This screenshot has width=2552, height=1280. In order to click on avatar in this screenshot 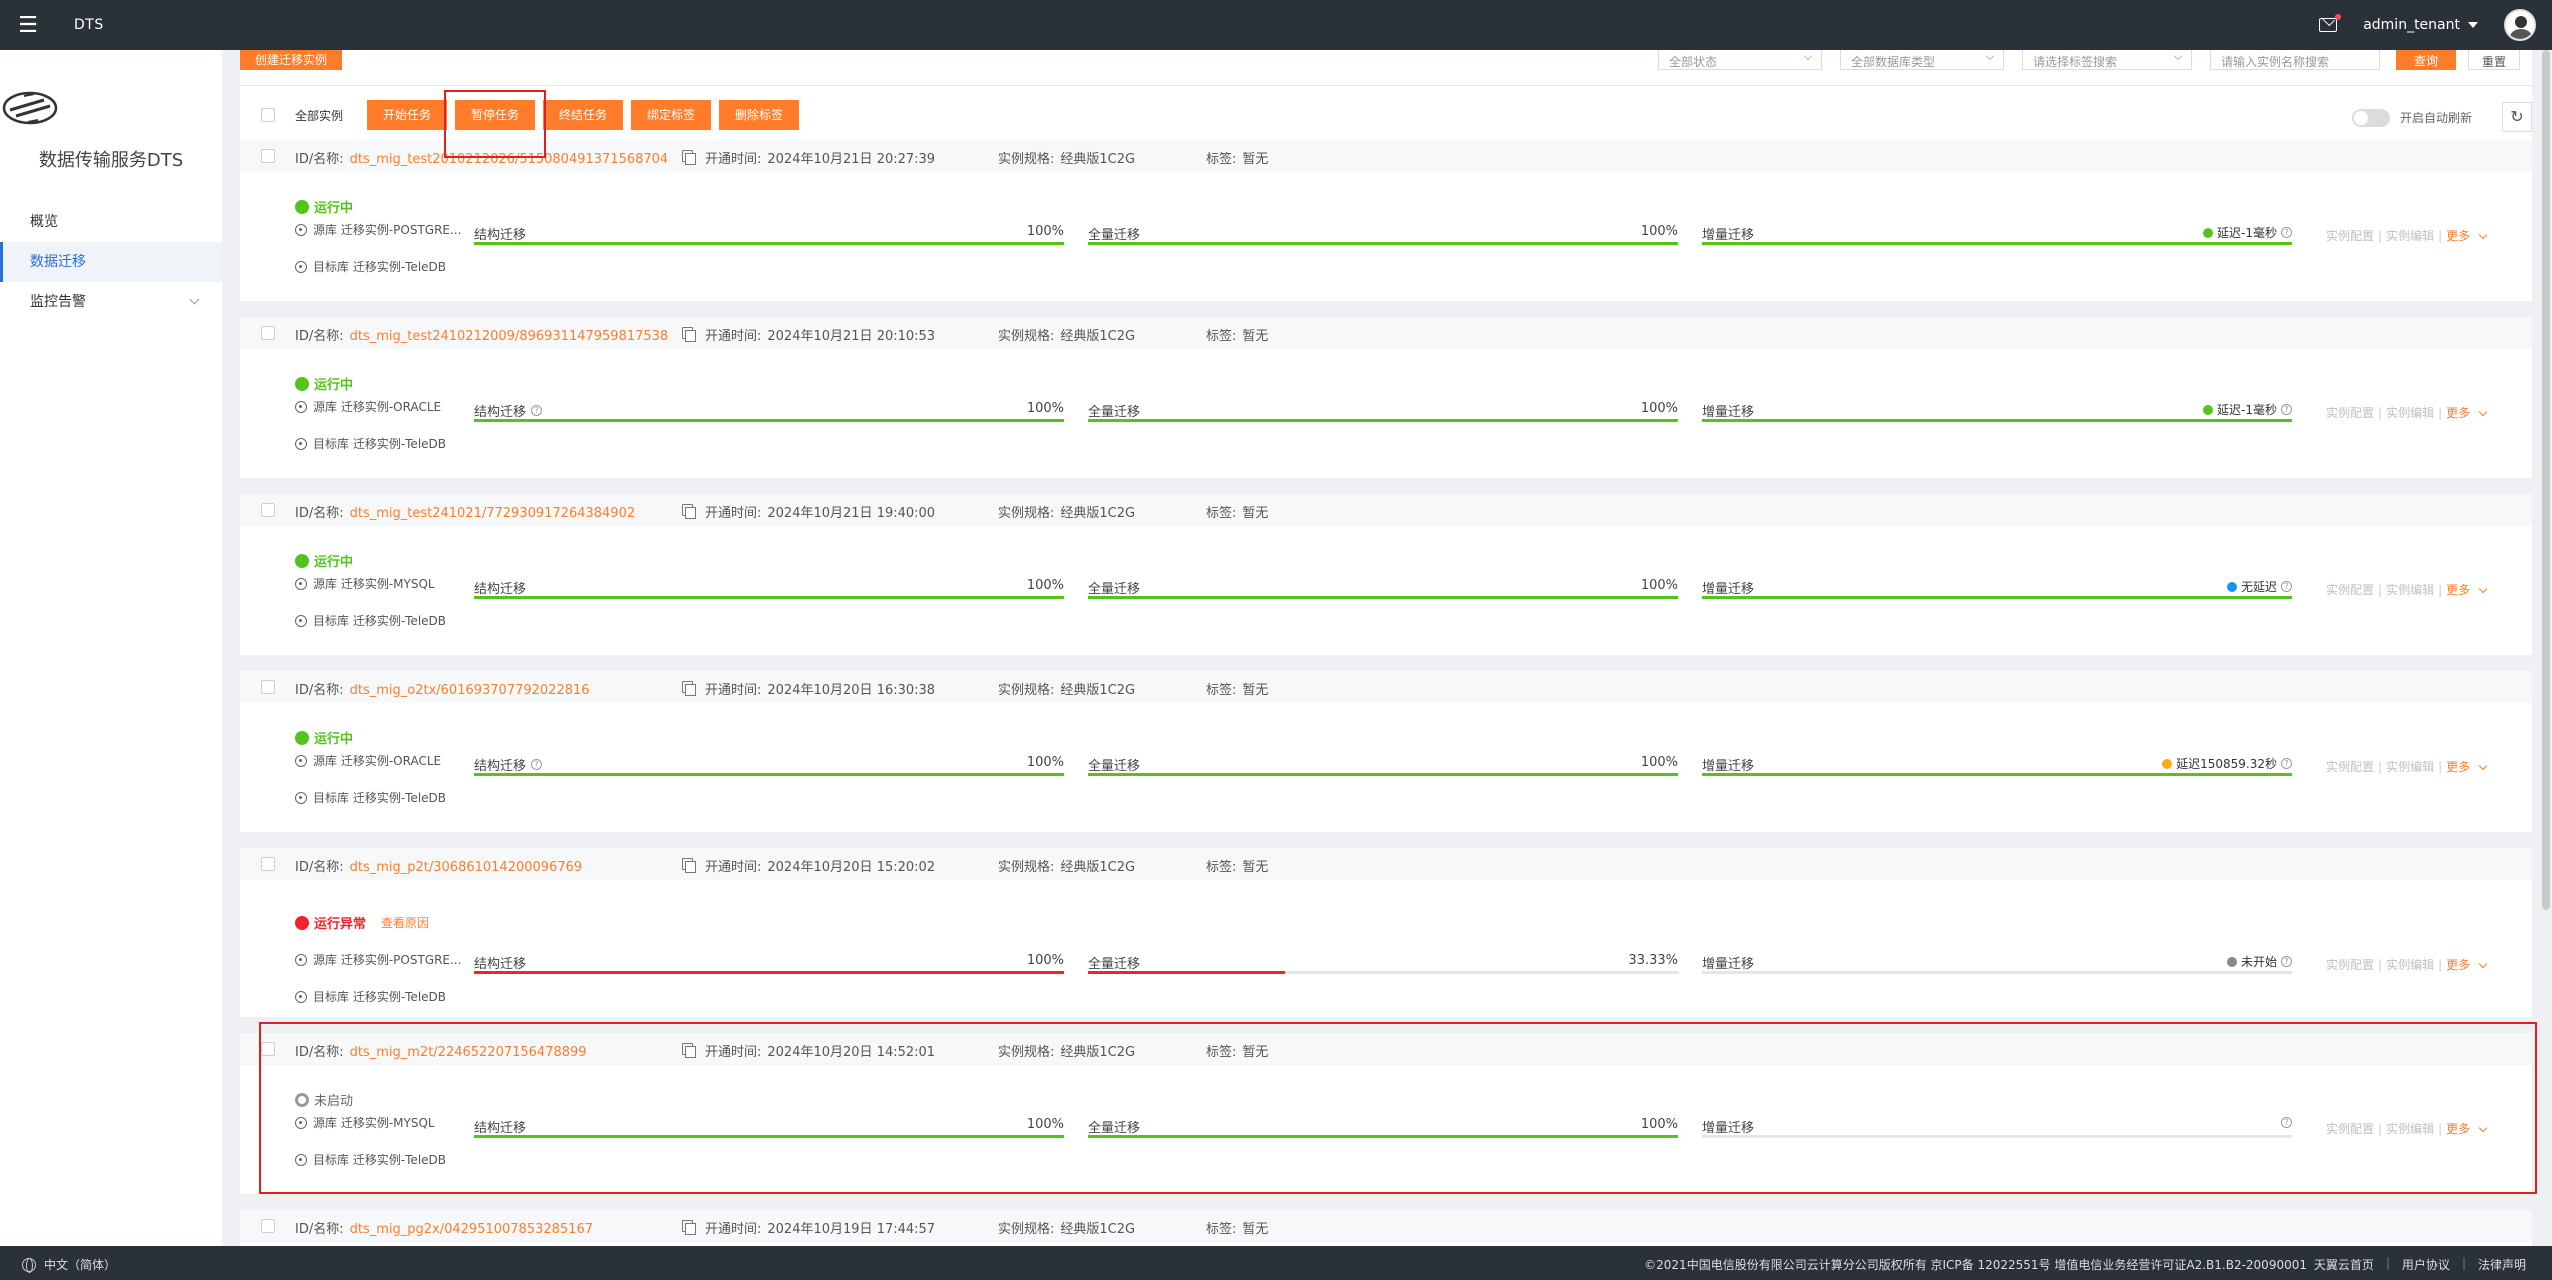, I will do `click(2520, 25)`.